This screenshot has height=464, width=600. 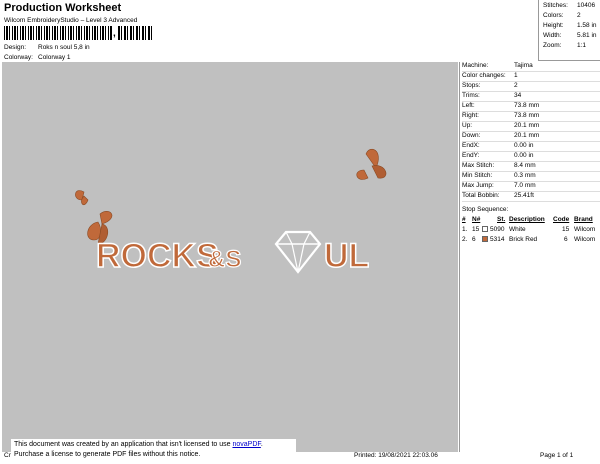 I want to click on stat-zoom: Zoom: 1:1, so click(x=565, y=45).